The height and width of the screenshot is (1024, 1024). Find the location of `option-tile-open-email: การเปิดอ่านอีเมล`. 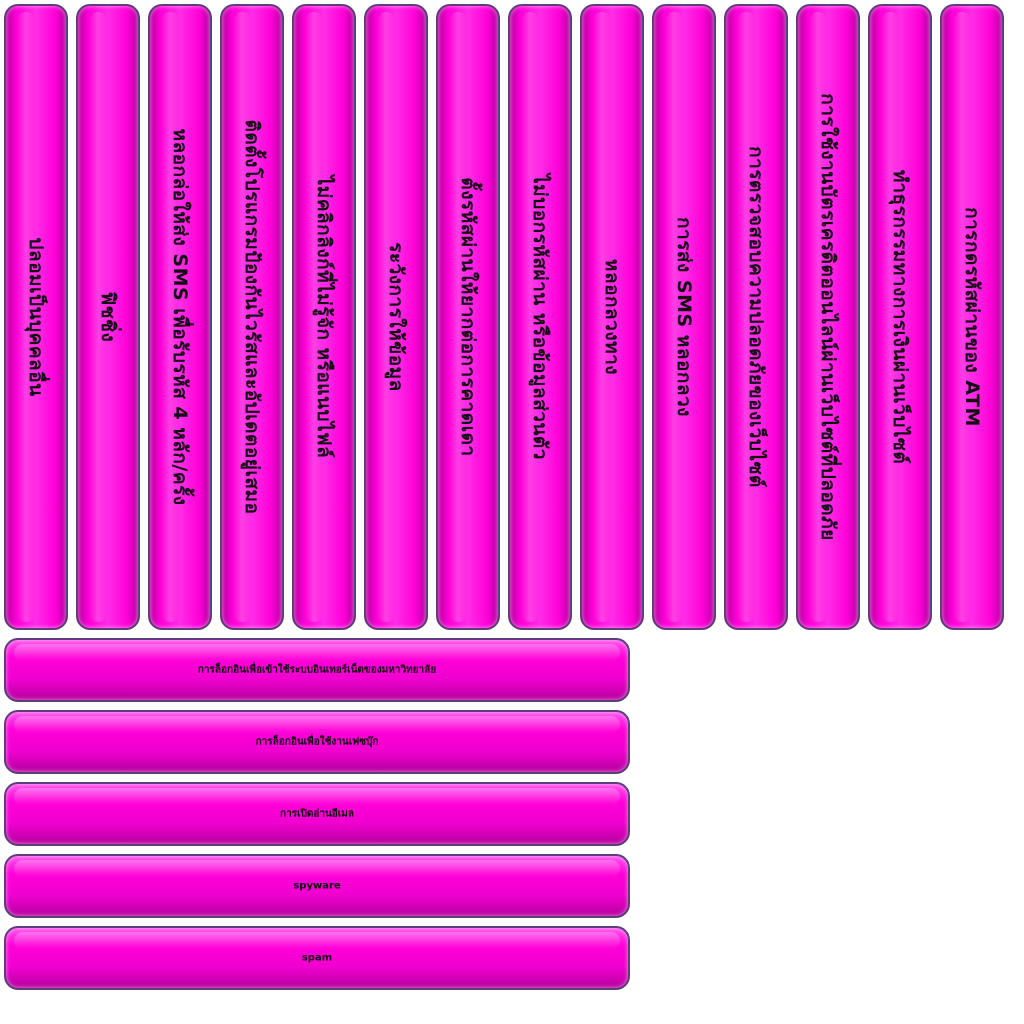

option-tile-open-email: การเปิดอ่านอีเมล is located at coordinates (317, 814).